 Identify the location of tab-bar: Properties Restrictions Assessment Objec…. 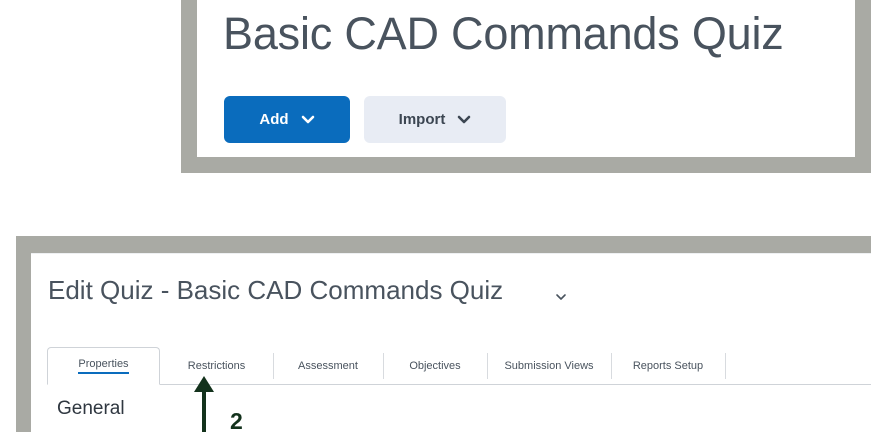
(459, 366).